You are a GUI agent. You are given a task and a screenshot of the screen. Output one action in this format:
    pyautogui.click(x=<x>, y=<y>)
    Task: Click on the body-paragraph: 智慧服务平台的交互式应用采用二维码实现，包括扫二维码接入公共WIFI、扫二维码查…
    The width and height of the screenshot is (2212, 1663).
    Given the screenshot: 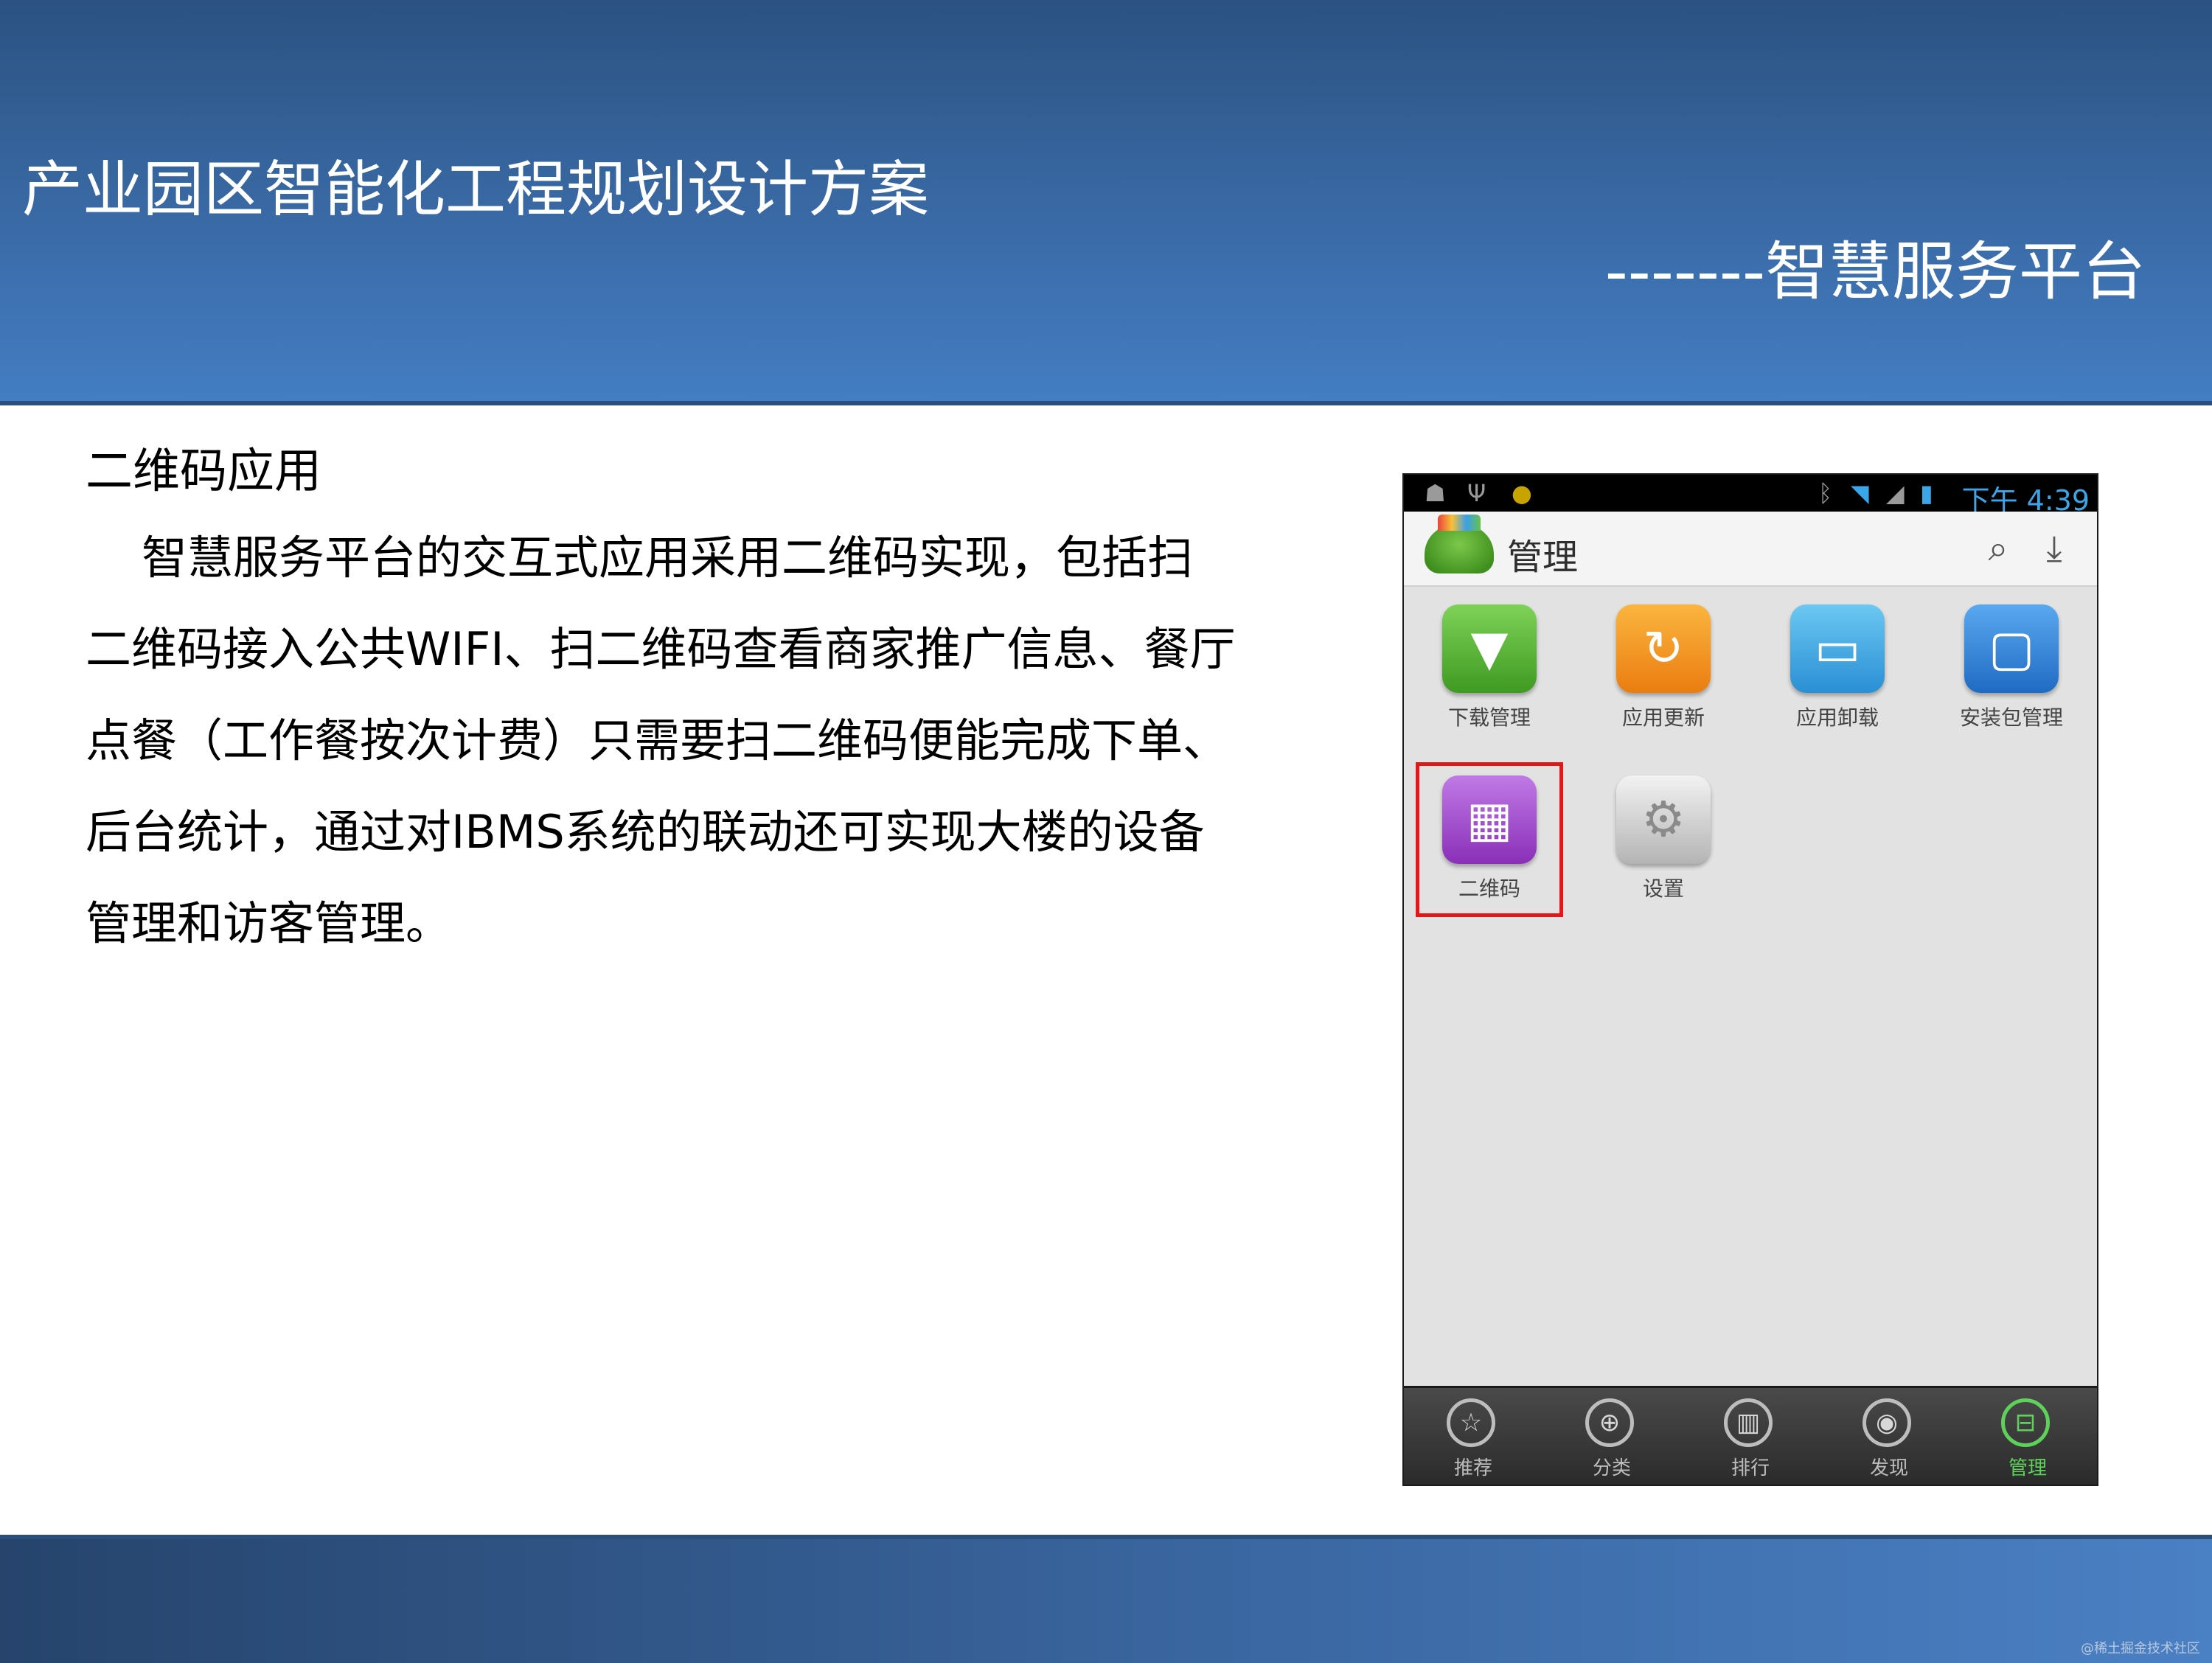 What is the action you would take?
    pyautogui.click(x=661, y=740)
    